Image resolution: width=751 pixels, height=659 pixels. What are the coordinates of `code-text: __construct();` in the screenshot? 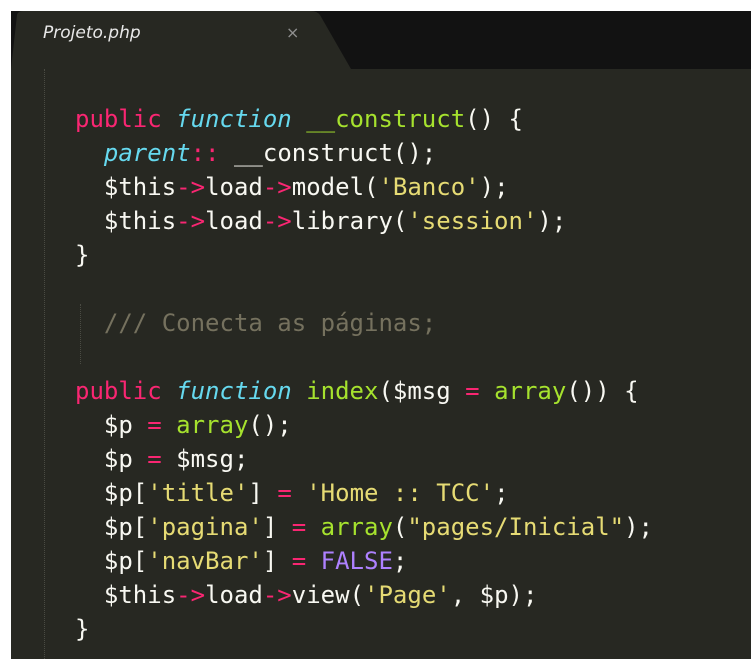 It's located at (328, 153).